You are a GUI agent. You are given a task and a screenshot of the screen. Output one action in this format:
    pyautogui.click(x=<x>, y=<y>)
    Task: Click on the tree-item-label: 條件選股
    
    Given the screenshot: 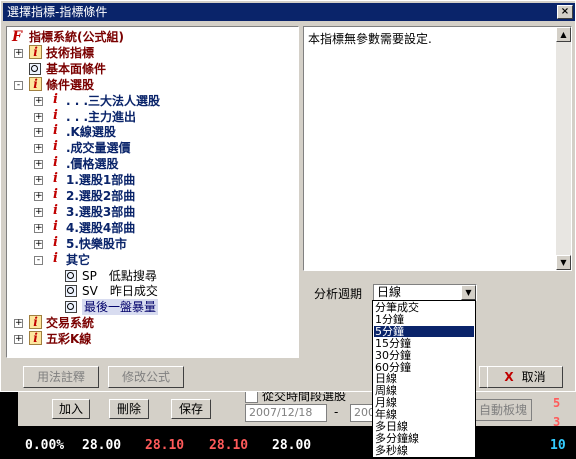 What is the action you would take?
    pyautogui.click(x=70, y=84)
    